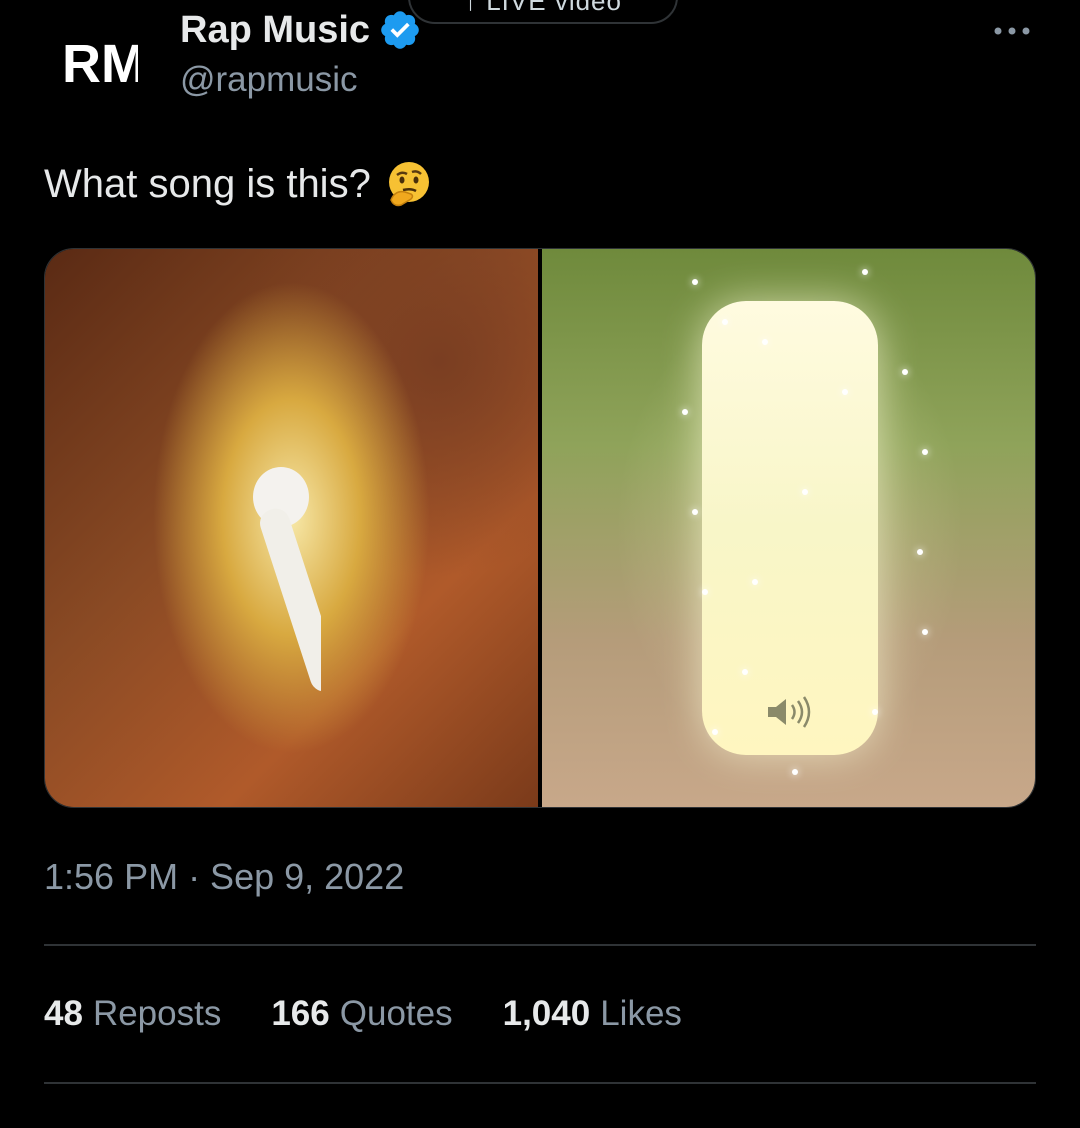 Image resolution: width=1080 pixels, height=1128 pixels. I want to click on author-display-name: Rap Music, so click(275, 30).